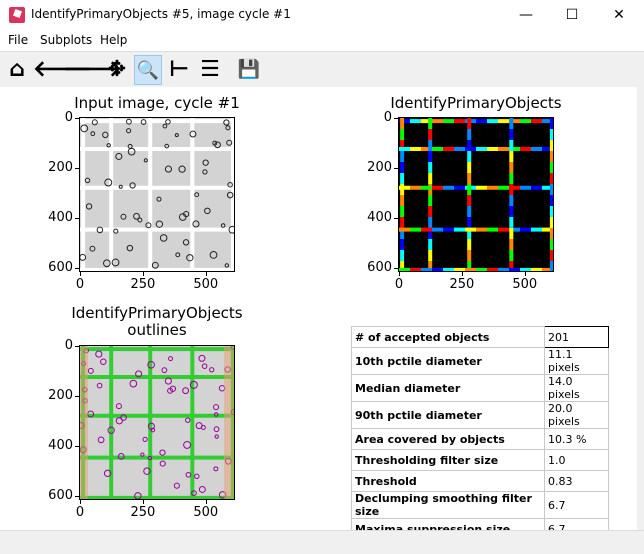 Image resolution: width=644 pixels, height=554 pixels. I want to click on table-row: 10th pctile diameter 11.1 pixels, so click(480, 361).